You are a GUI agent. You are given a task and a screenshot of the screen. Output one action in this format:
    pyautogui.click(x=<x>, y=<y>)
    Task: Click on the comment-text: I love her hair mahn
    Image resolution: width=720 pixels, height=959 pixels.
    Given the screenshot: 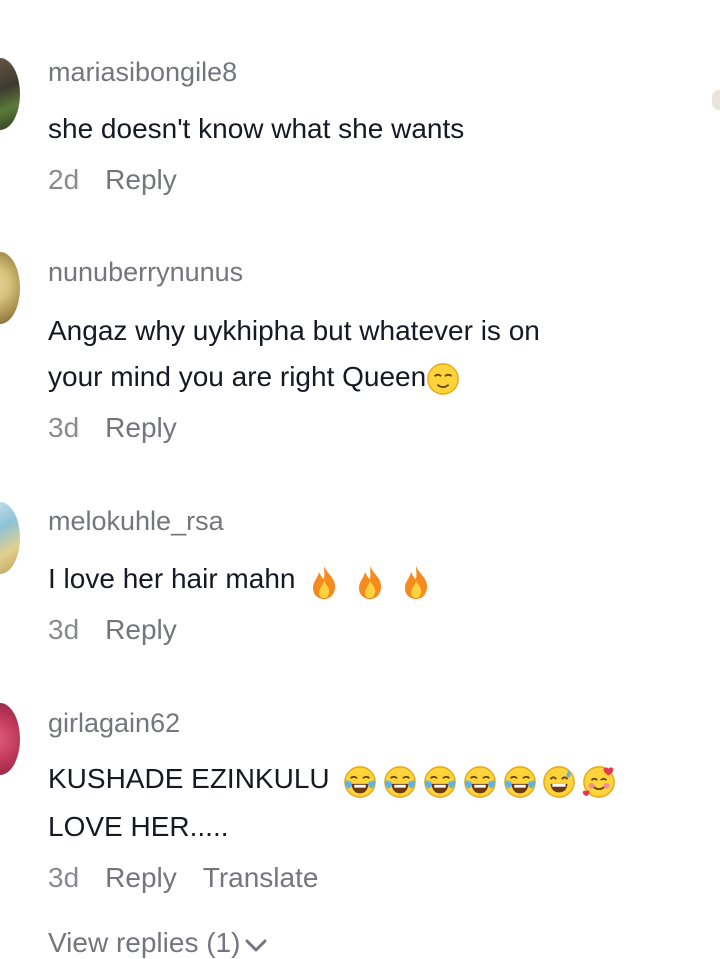 What is the action you would take?
    pyautogui.click(x=358, y=580)
    